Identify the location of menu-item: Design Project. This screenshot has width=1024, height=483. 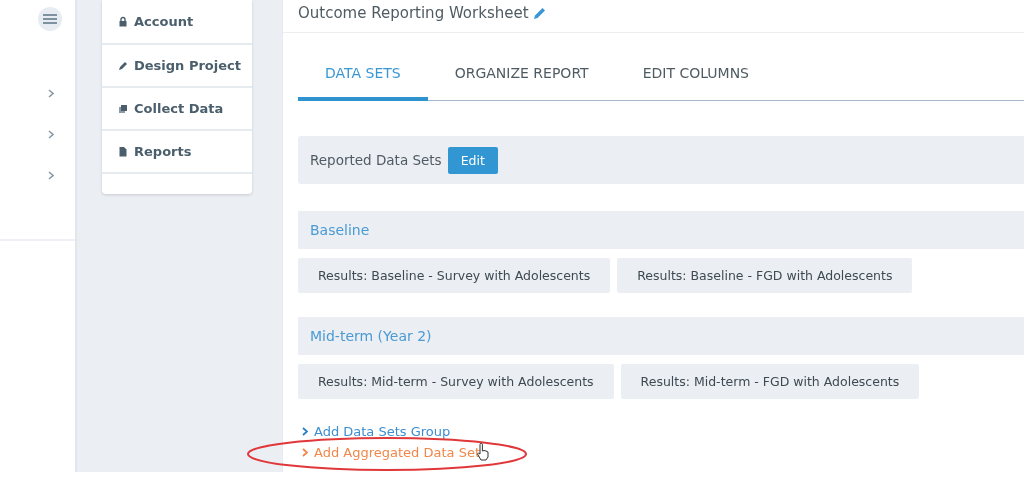
(177, 66).